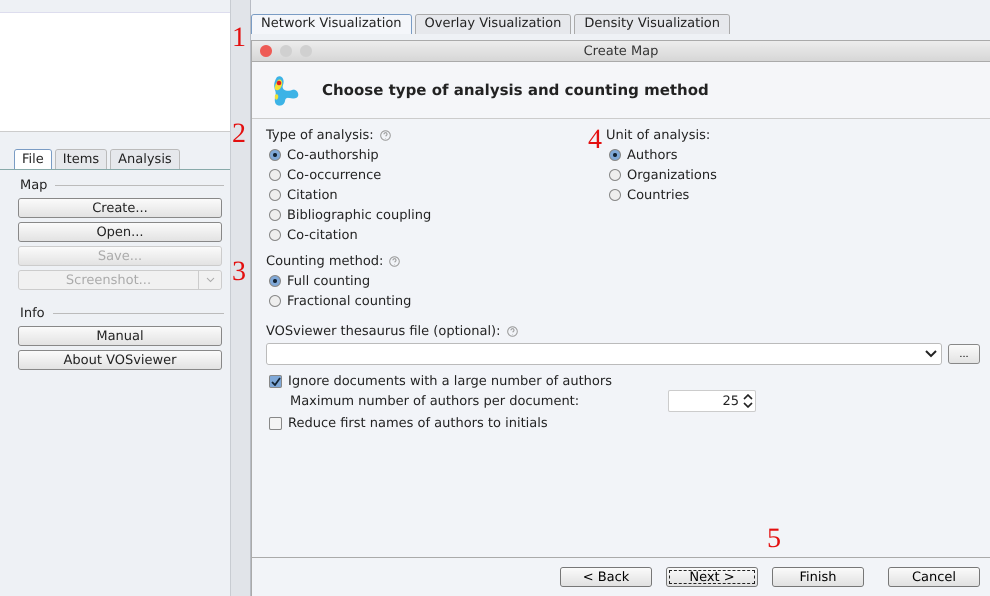 The height and width of the screenshot is (596, 990). I want to click on visualization-tab: Overlay Visualization, so click(493, 24).